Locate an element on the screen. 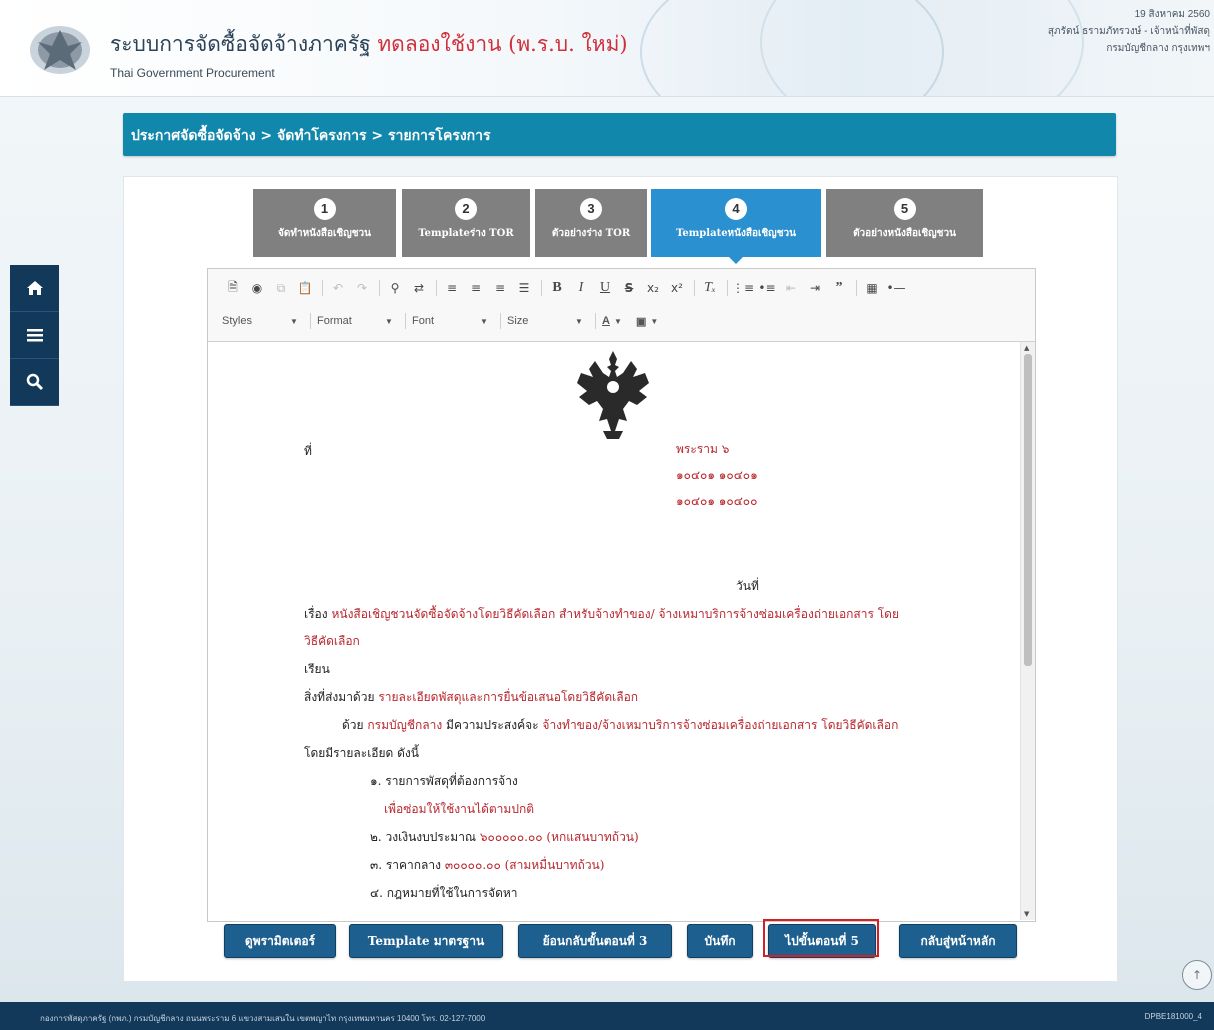 The width and height of the screenshot is (1214, 1030). subscript-icon: x₂ is located at coordinates (653, 288).